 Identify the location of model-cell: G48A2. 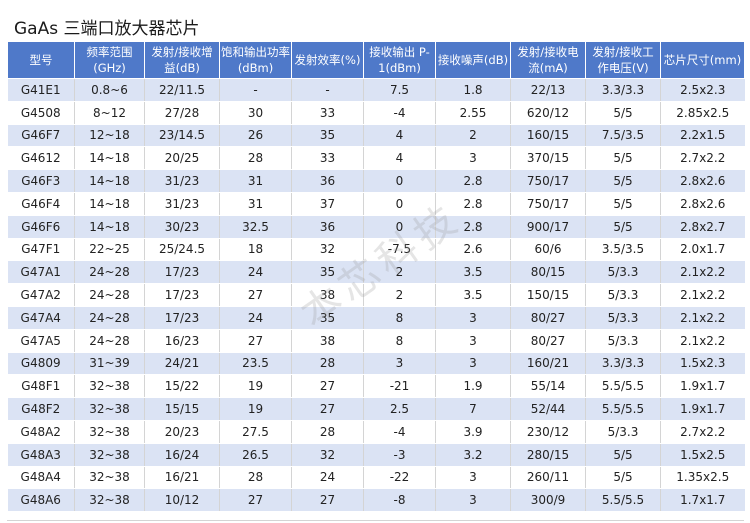
(41, 432).